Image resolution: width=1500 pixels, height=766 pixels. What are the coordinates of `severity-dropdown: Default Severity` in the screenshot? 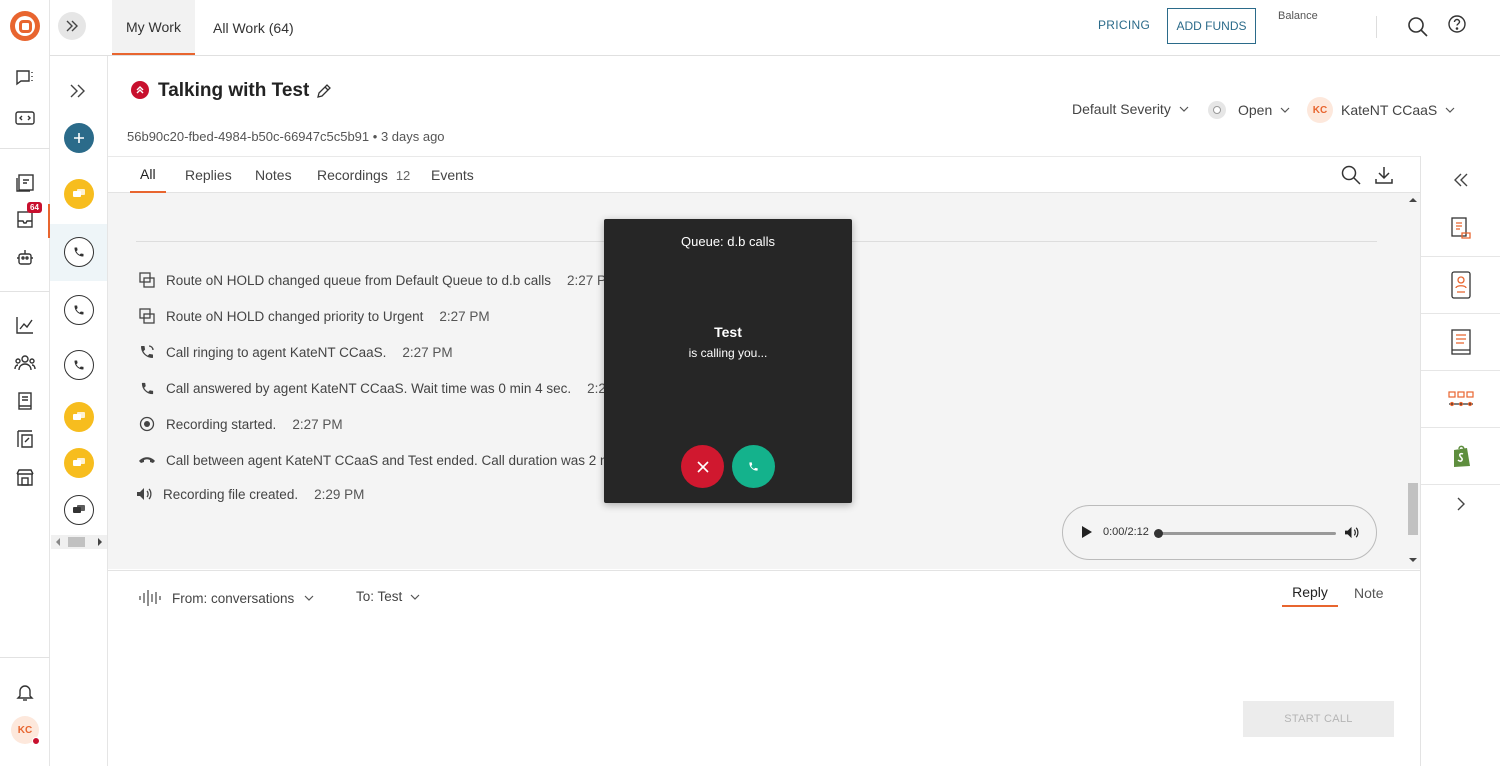 It's located at (1130, 109).